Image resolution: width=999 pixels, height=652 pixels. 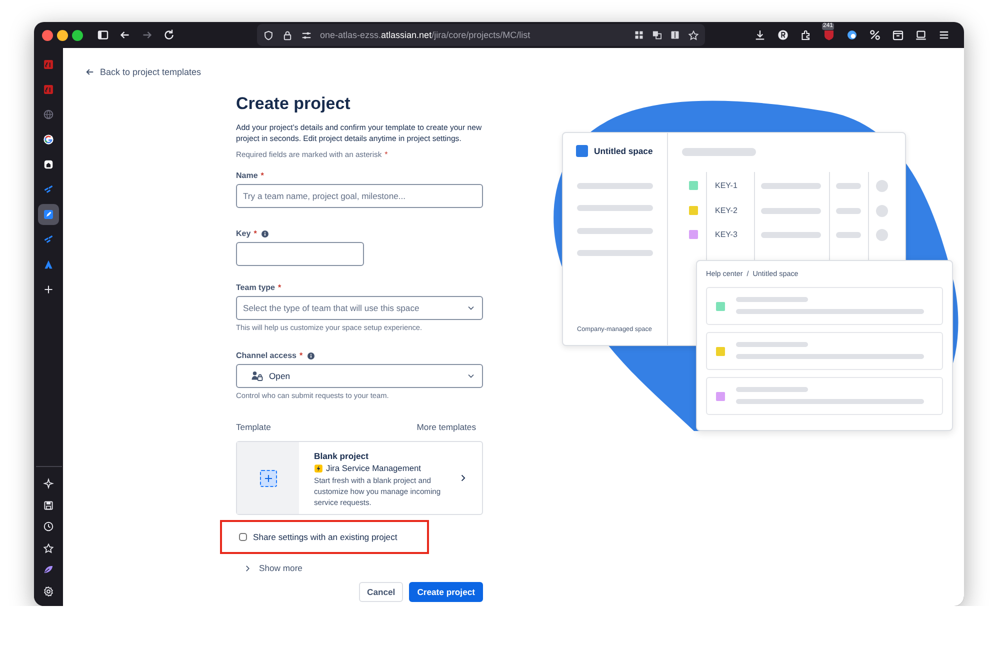 I want to click on google-icon, so click(x=48, y=139).